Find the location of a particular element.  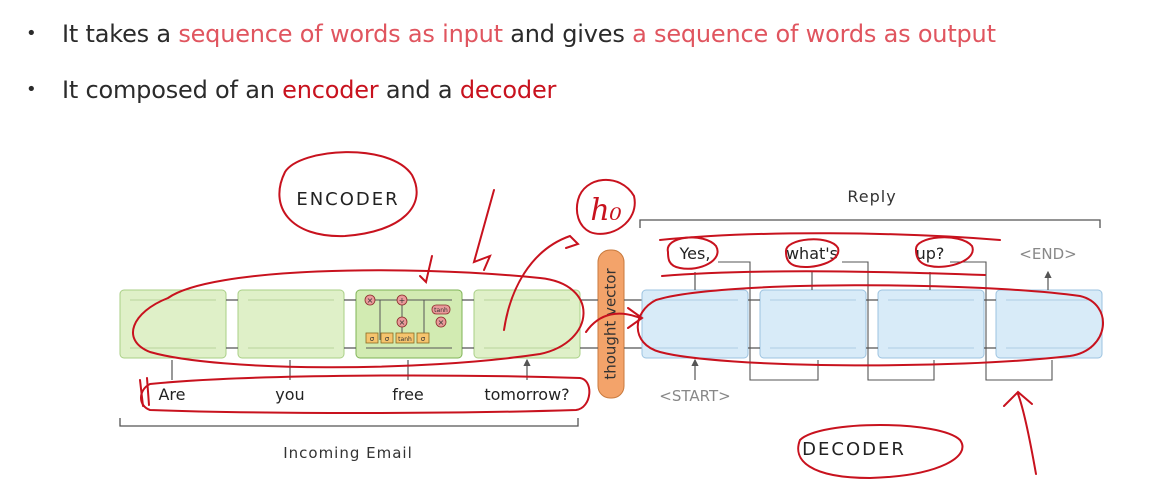

input-word-1: Are is located at coordinates (171, 394).